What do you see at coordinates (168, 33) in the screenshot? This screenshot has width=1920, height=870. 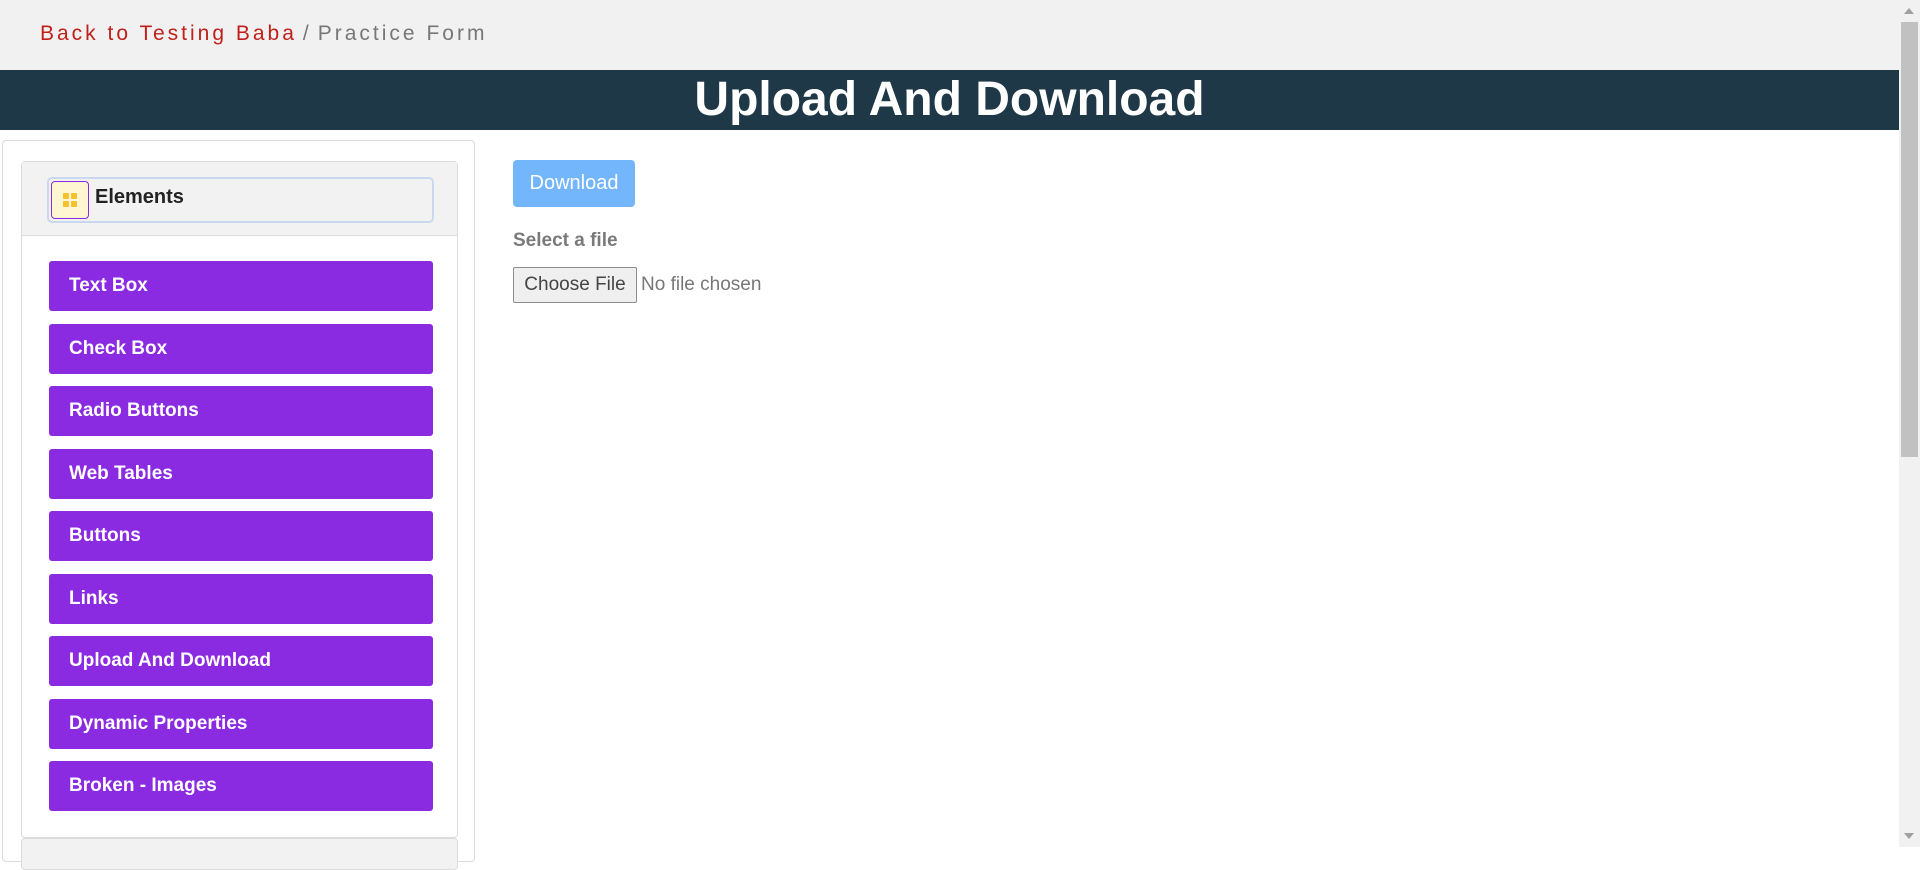 I see `back-to-testing-baba-link: Back to Testing Baba` at bounding box center [168, 33].